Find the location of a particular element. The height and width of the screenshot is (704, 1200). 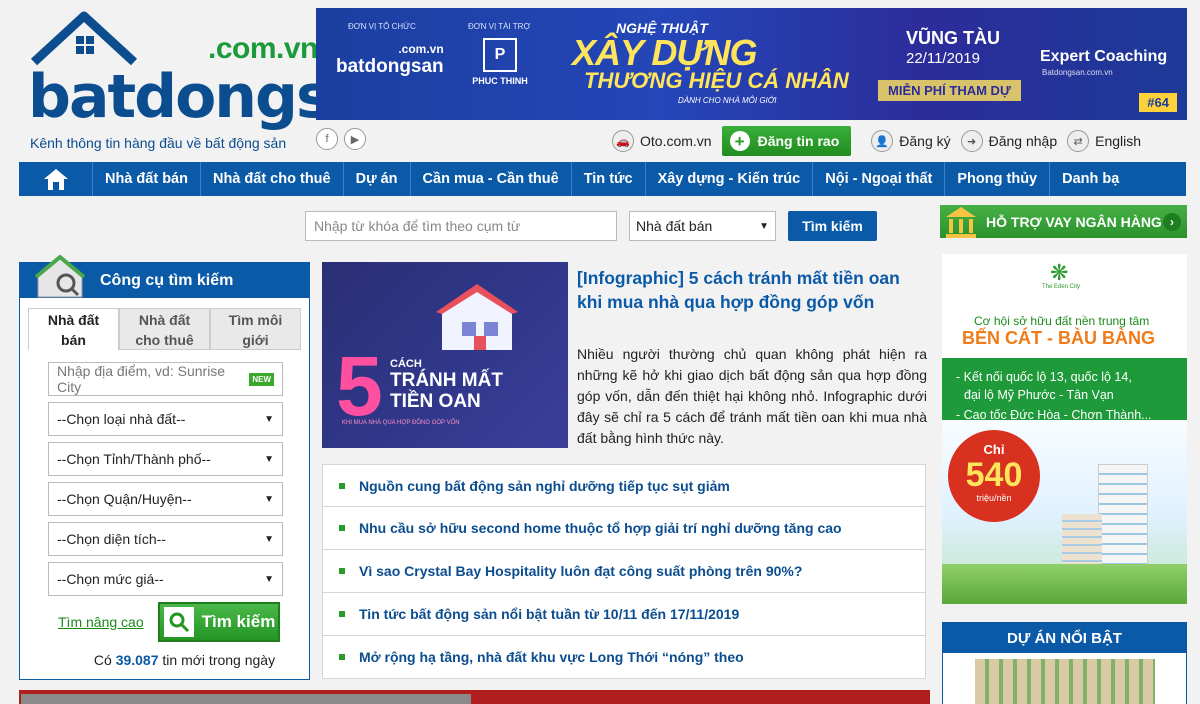

bottom-banner is located at coordinates (474, 697).